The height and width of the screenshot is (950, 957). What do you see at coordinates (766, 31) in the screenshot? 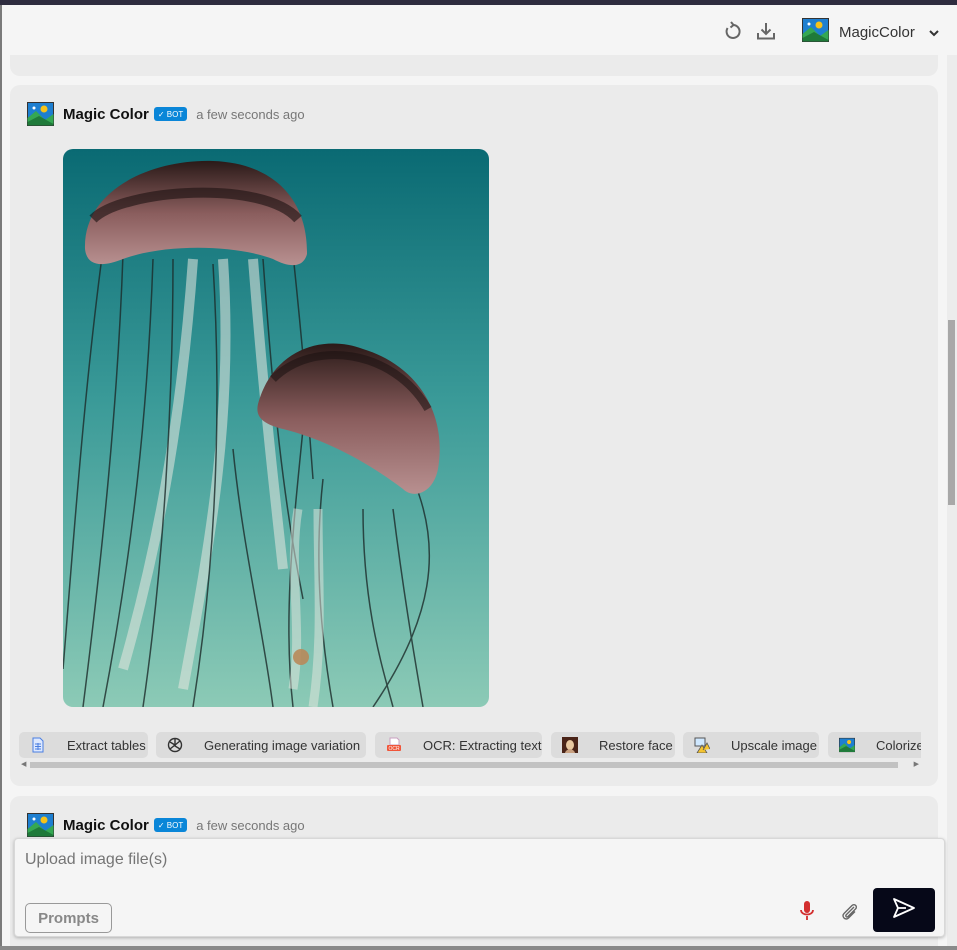
I see `download-icon` at bounding box center [766, 31].